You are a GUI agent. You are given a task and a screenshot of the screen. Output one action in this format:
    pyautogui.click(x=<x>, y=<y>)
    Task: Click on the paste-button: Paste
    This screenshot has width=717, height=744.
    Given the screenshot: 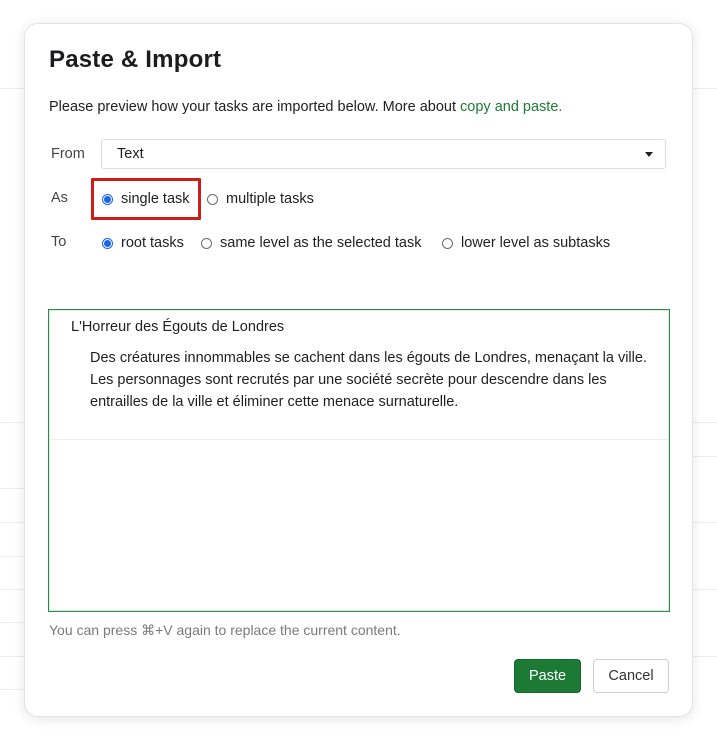 What is the action you would take?
    pyautogui.click(x=547, y=676)
    